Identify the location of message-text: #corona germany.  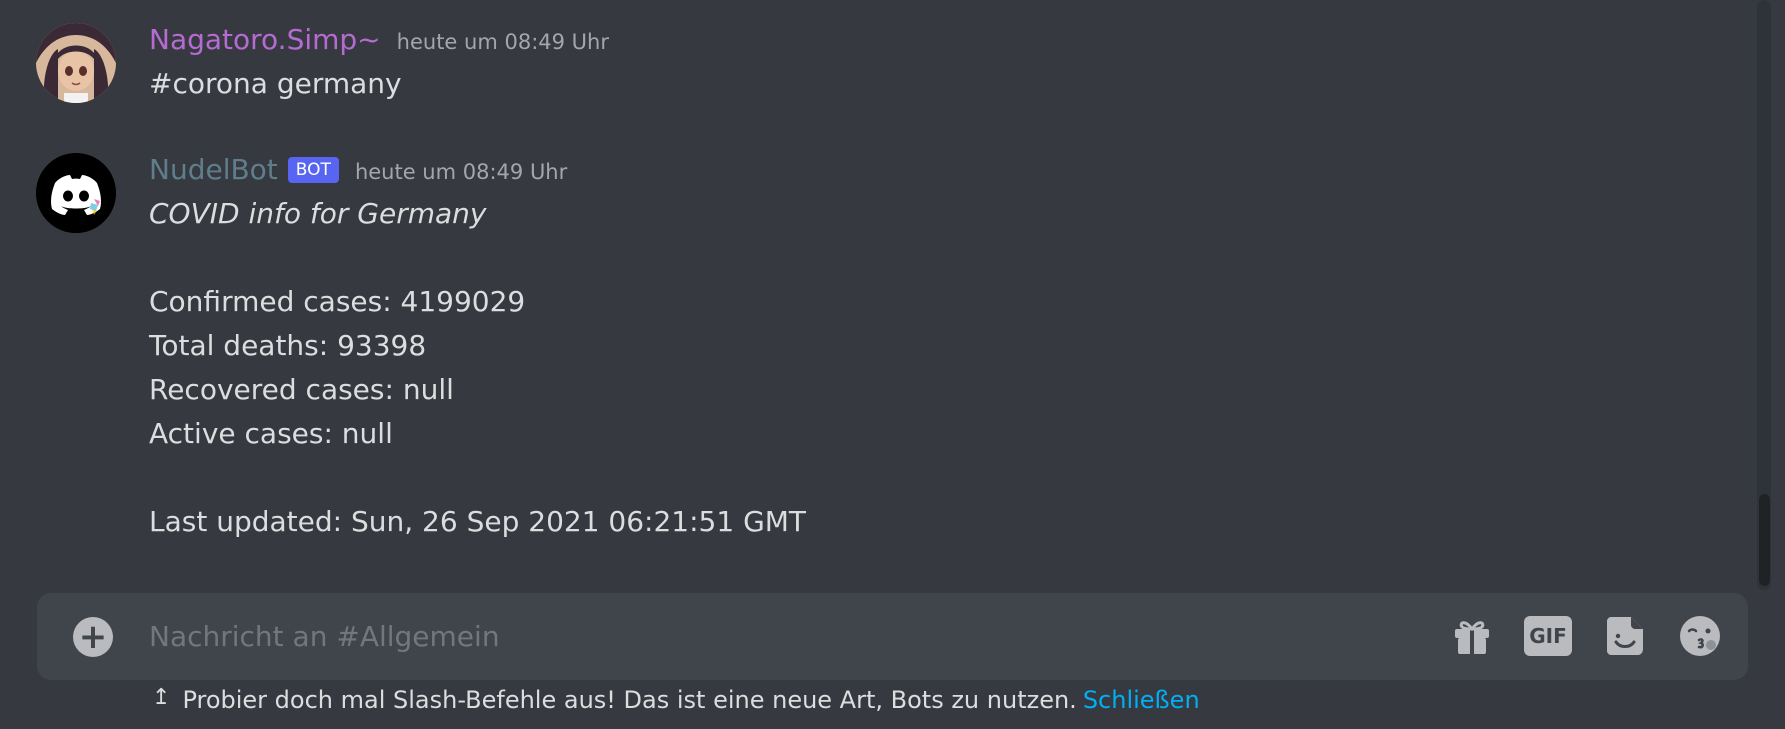
(275, 83).